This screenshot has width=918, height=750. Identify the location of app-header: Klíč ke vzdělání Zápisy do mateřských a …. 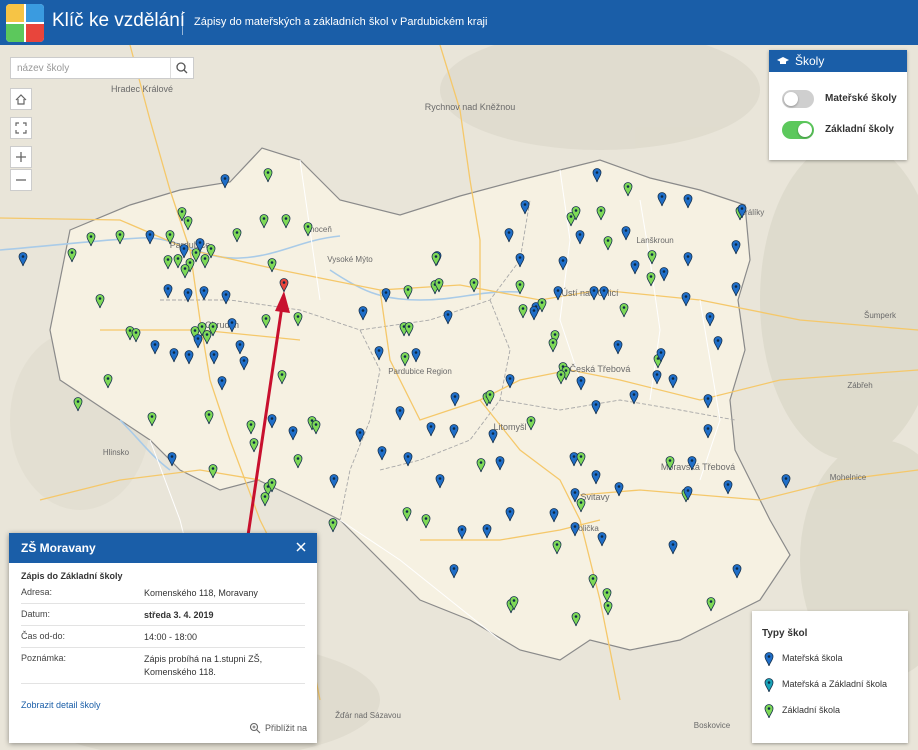
(459, 22).